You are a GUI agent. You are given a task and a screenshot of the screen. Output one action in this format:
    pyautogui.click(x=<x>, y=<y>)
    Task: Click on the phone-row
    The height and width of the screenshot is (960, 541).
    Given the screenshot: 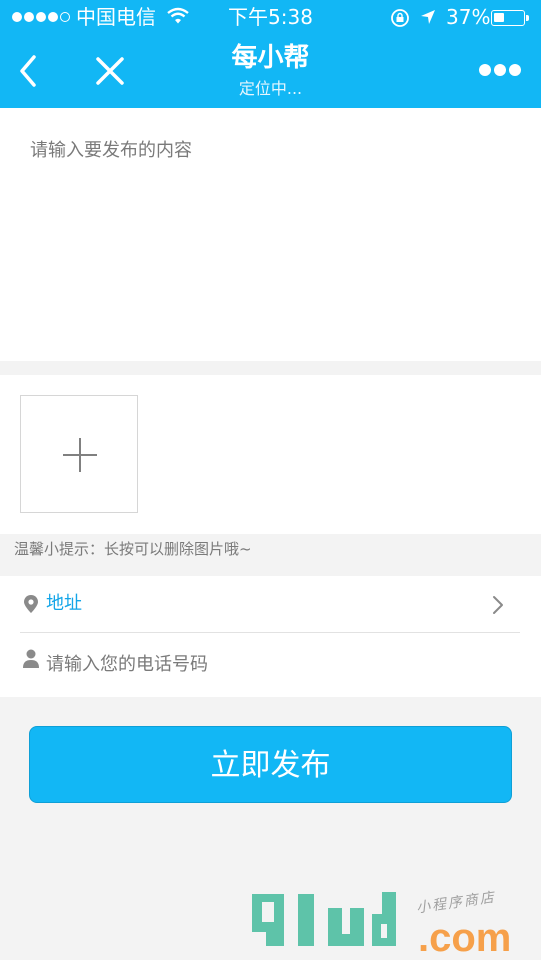 What is the action you would take?
    pyautogui.click(x=270, y=664)
    